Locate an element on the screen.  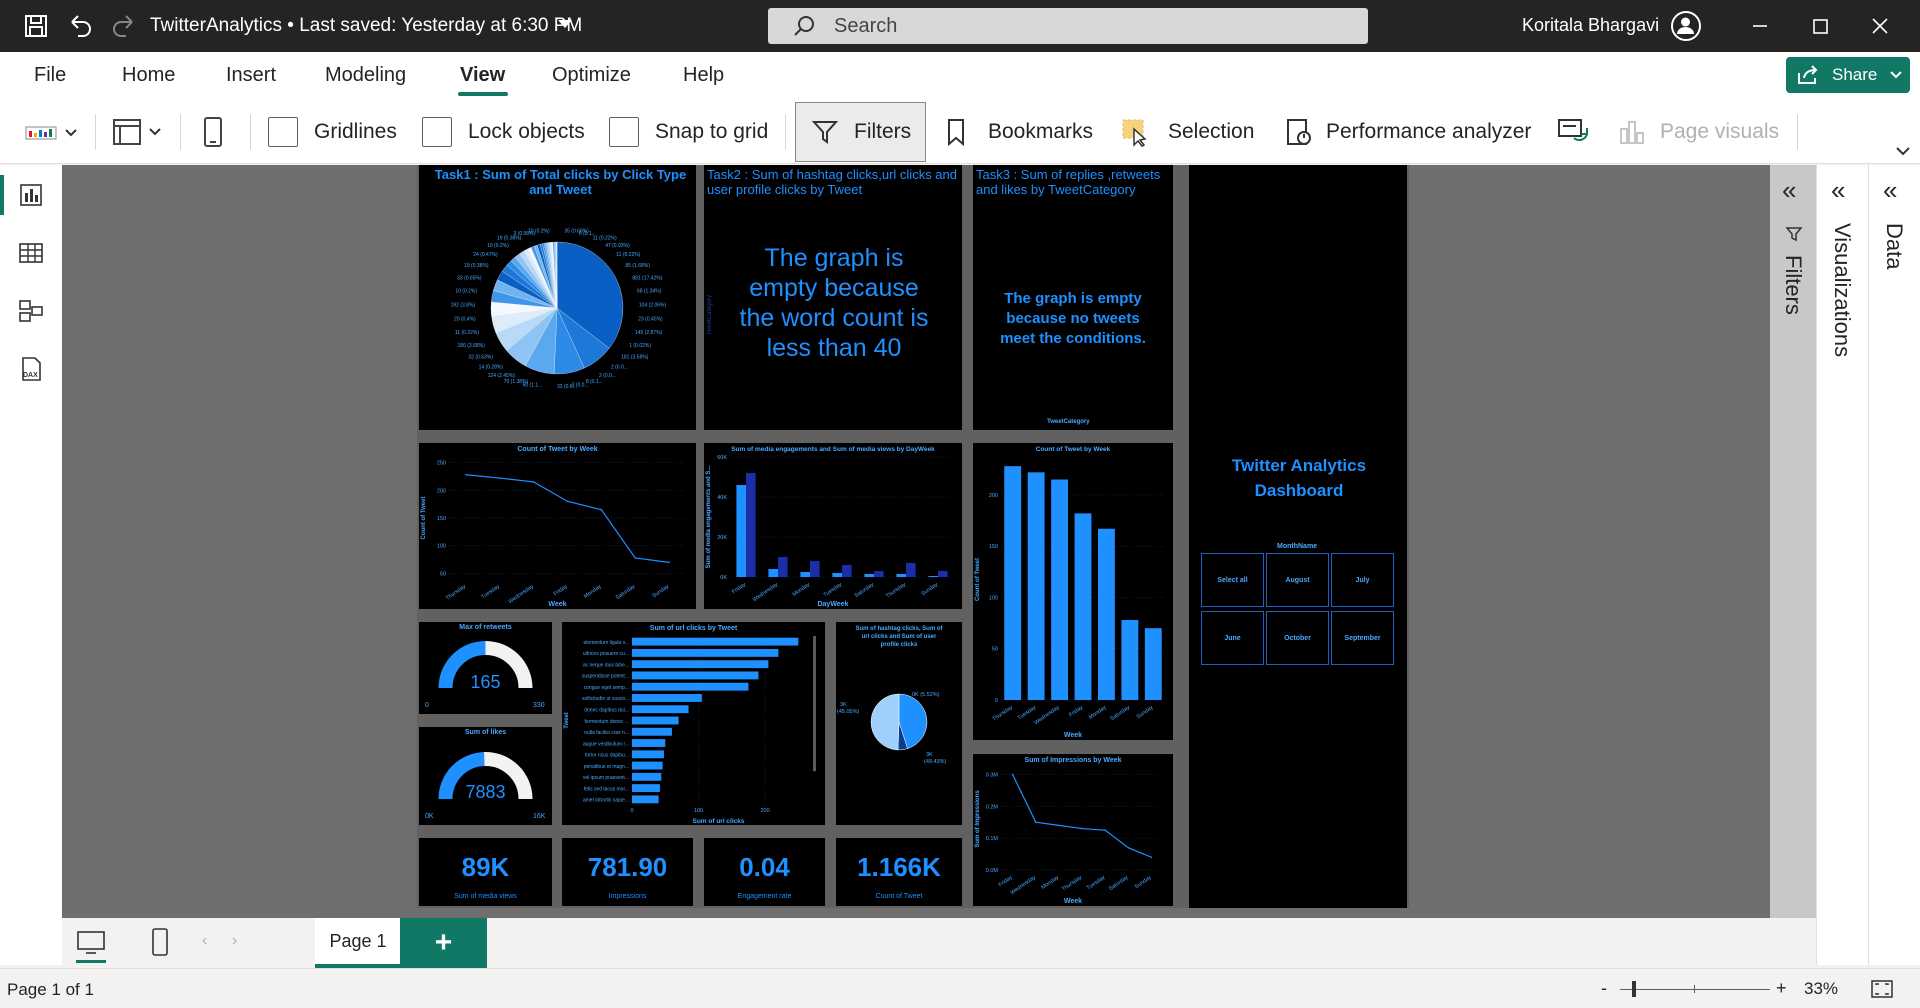
kpi-media-views-card: 89K Sum of media views is located at coordinates (485, 872).